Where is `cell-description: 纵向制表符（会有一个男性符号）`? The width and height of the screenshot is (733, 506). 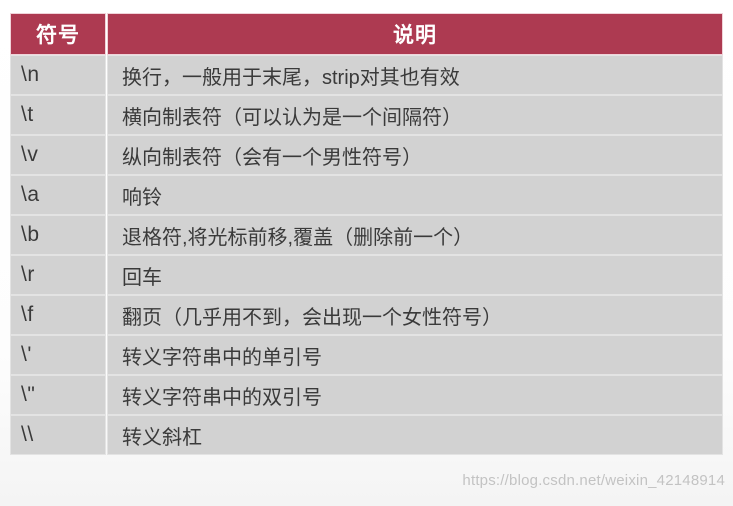 cell-description: 纵向制表符（会有一个男性符号） is located at coordinates (415, 155).